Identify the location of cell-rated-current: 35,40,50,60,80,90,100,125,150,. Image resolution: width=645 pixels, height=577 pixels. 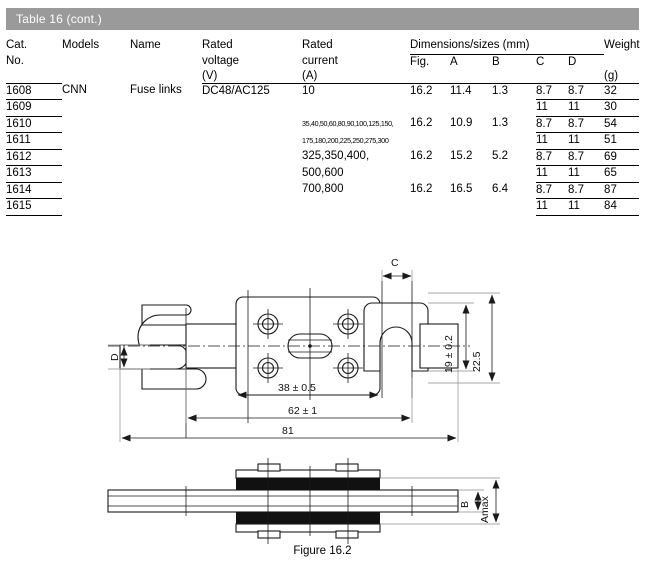
(348, 123).